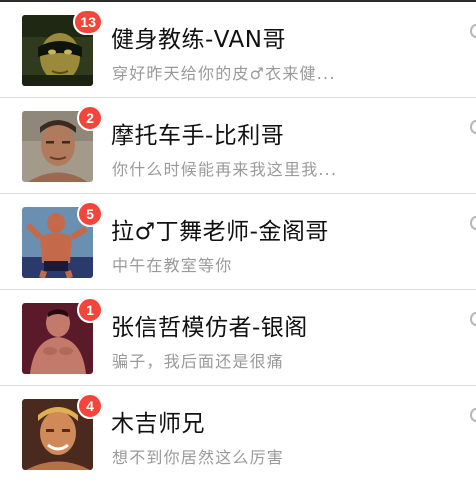 This screenshot has width=476, height=482. What do you see at coordinates (158, 424) in the screenshot?
I see `contact-name: 木吉师兄` at bounding box center [158, 424].